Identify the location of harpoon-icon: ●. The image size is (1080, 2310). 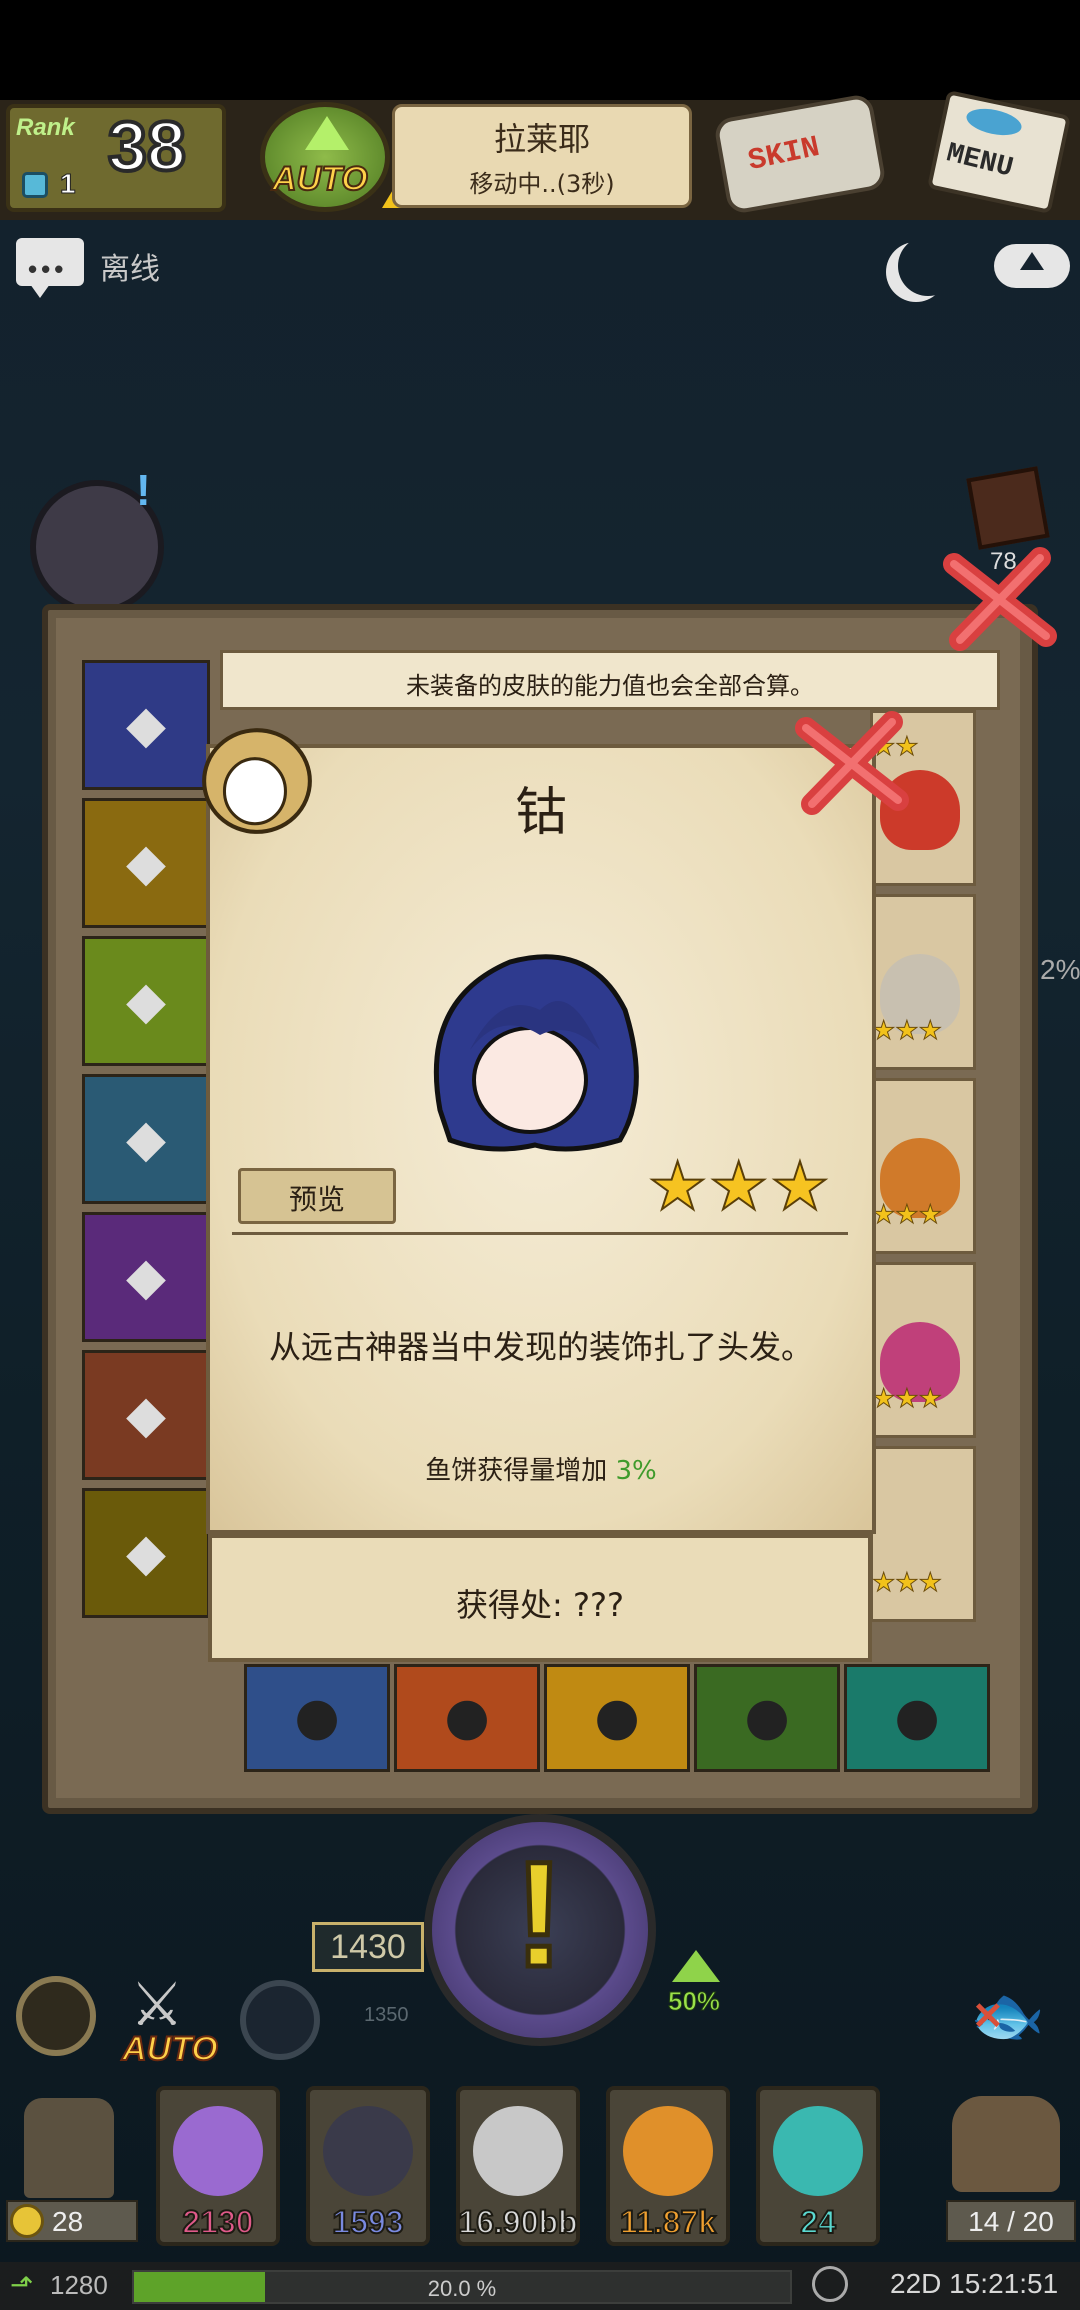
(467, 1717).